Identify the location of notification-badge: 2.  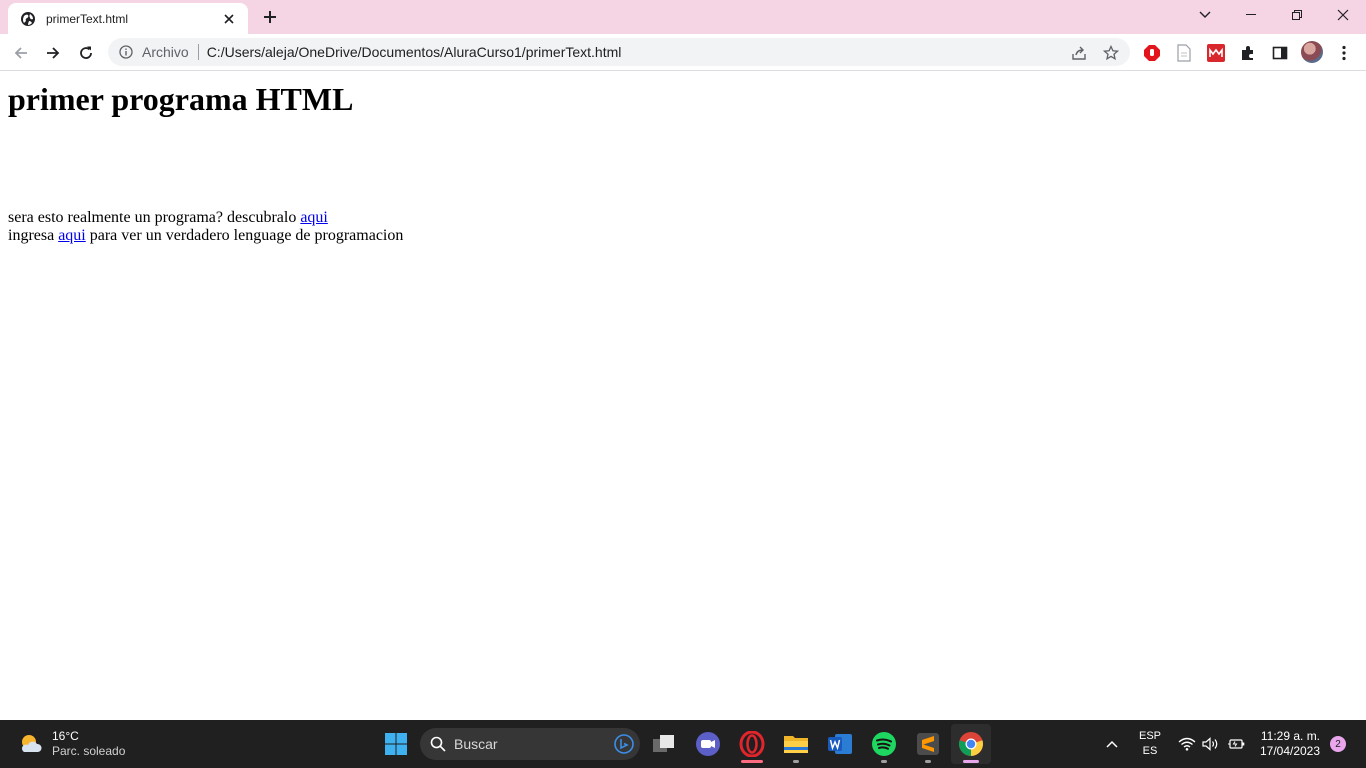
(1338, 744).